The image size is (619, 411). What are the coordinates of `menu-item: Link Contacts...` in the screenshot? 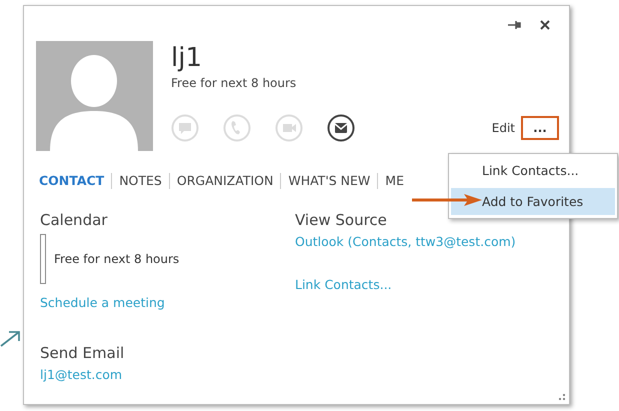 It's located at (533, 170).